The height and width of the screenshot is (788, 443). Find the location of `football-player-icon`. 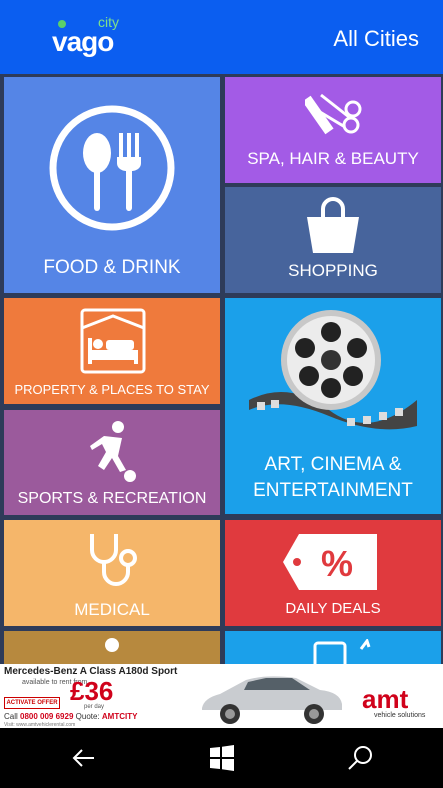

football-player-icon is located at coordinates (113, 451).